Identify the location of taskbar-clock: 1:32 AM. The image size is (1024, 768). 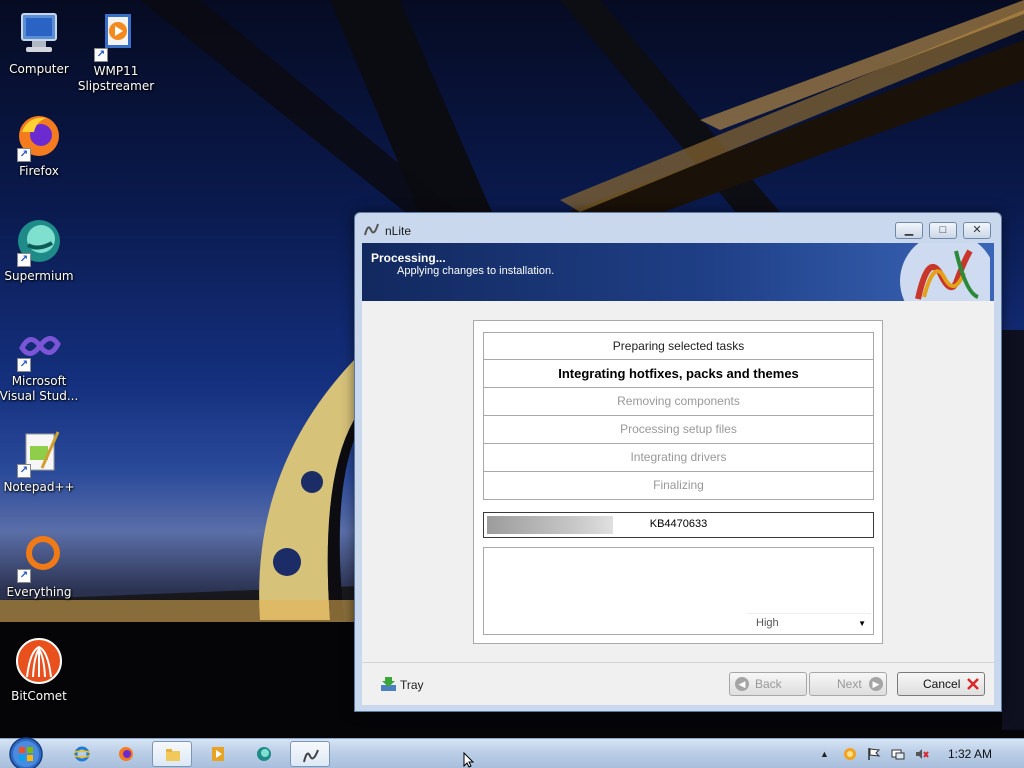
(970, 754).